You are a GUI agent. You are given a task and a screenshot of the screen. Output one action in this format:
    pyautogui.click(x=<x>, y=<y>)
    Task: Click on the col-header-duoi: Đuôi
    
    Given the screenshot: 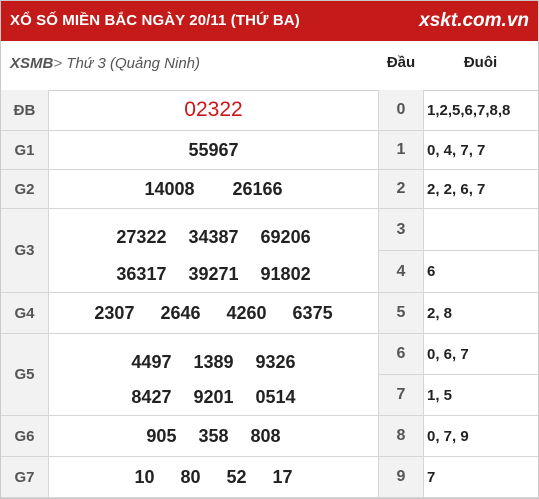 What is the action you would take?
    pyautogui.click(x=480, y=62)
    